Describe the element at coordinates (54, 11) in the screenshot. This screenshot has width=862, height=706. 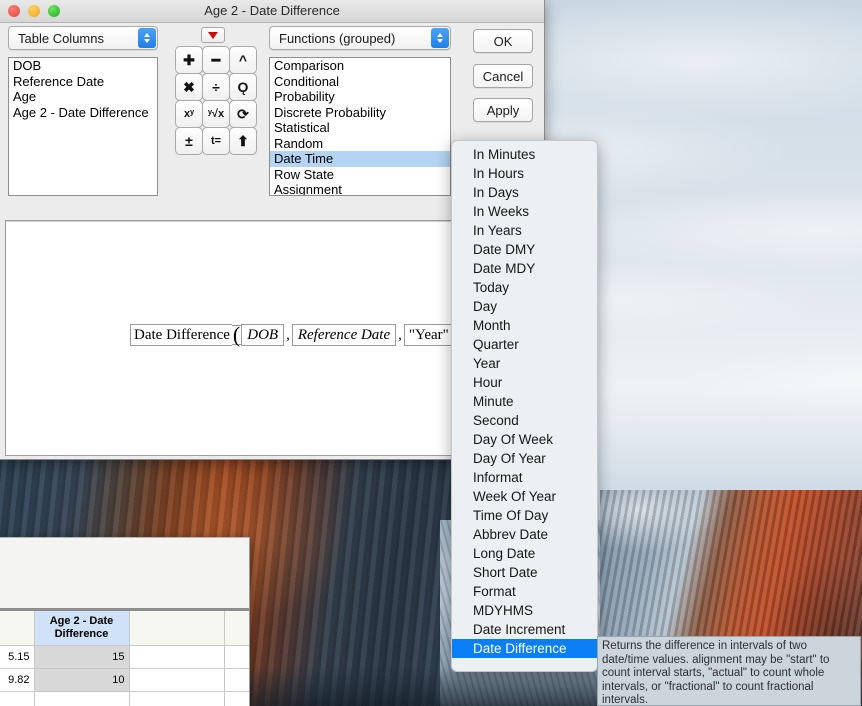
I see `zoom-button` at that location.